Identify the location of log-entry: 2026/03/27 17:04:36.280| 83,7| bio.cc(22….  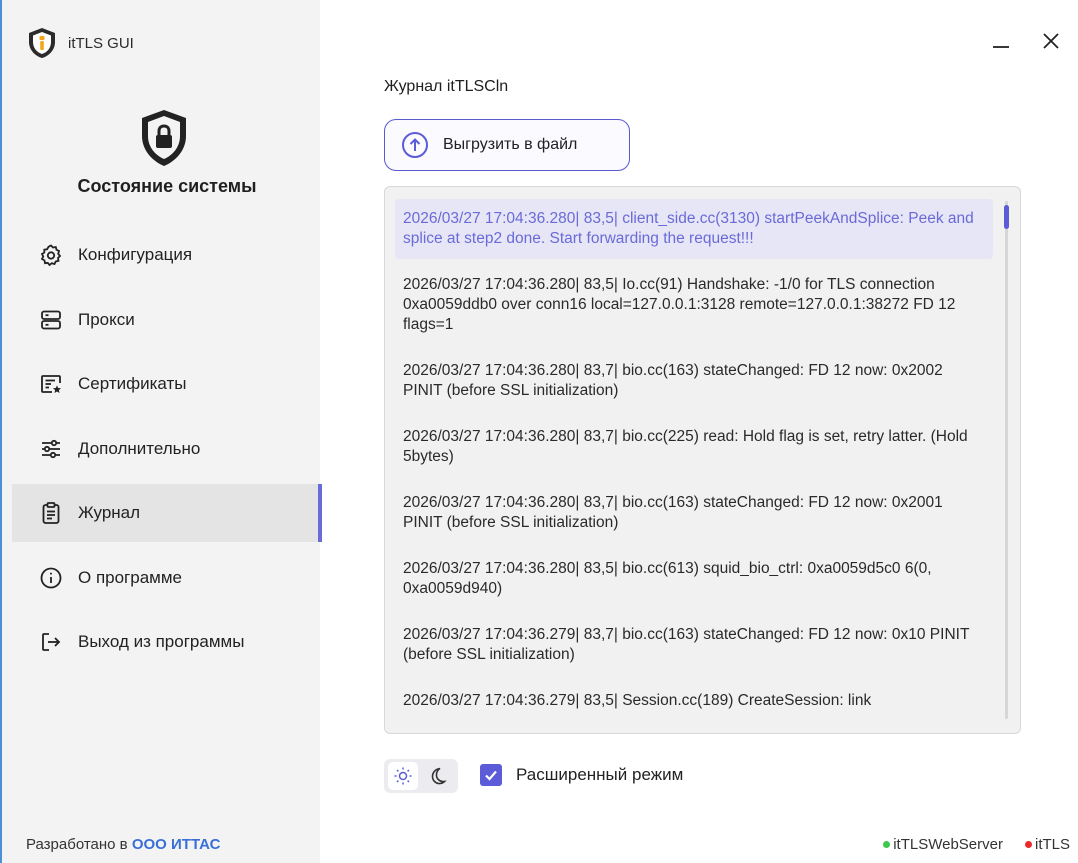
(694, 447).